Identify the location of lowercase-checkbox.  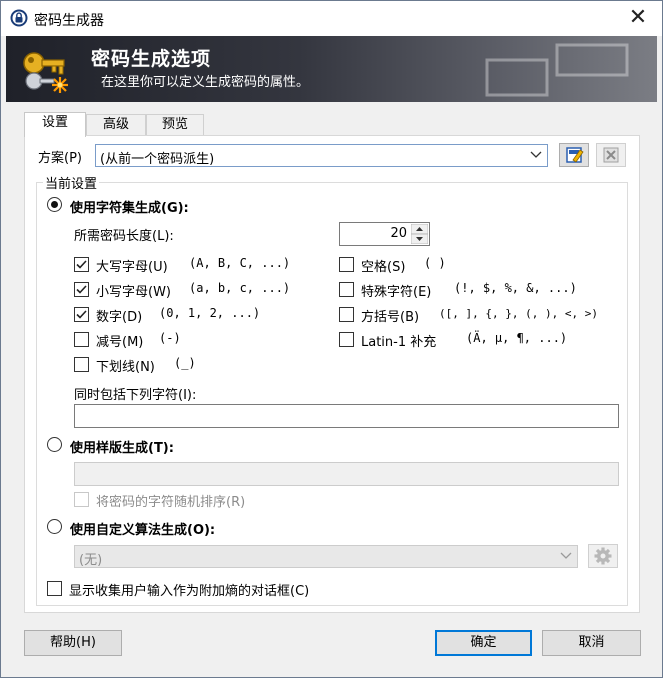
(81, 289).